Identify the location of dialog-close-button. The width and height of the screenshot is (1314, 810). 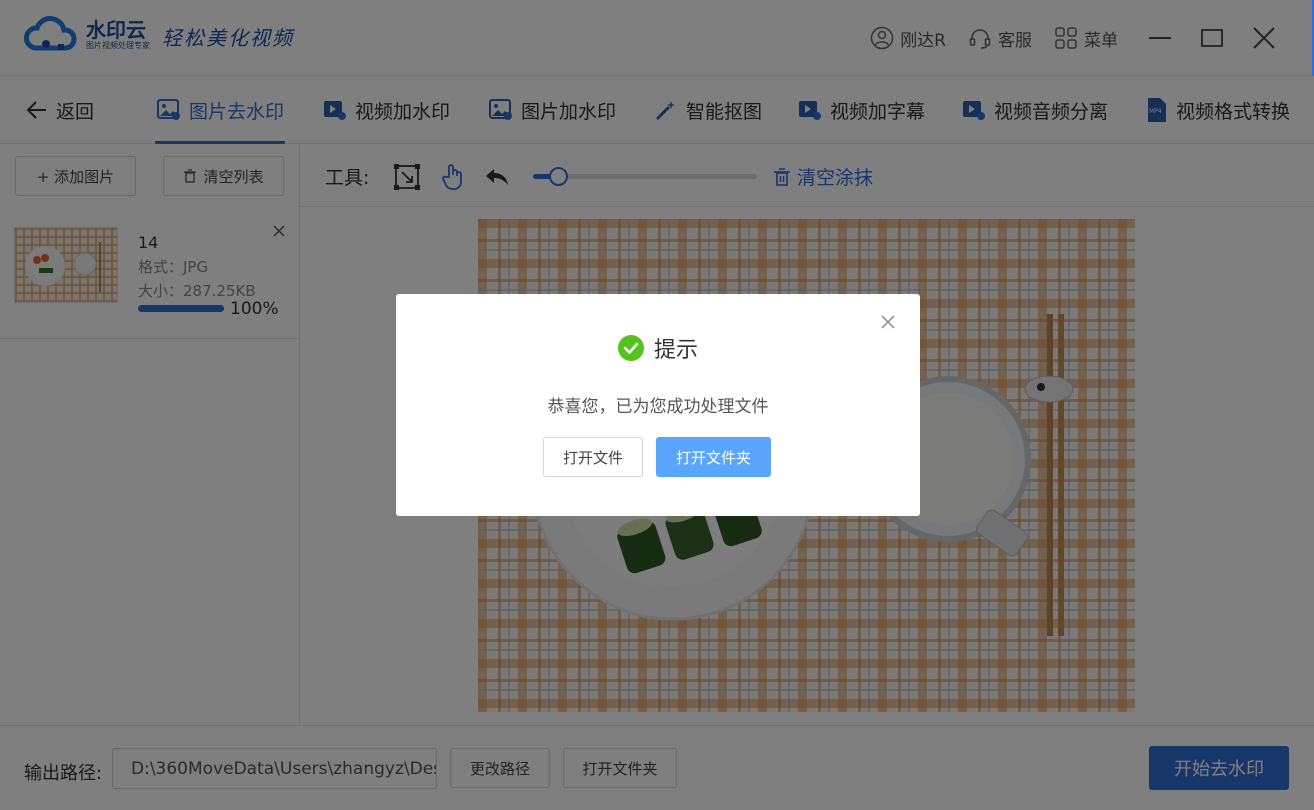
(889, 323).